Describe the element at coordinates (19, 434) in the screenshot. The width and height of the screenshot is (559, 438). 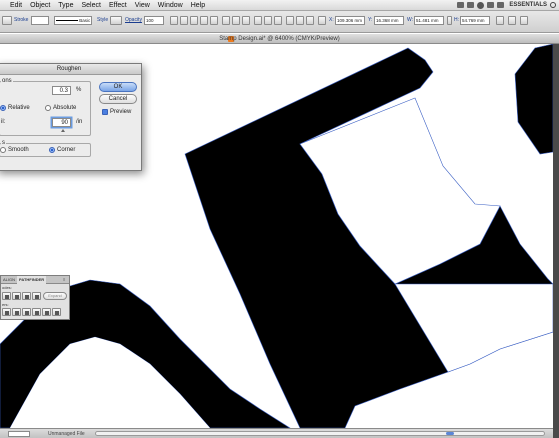
I see `zoom-level-field` at that location.